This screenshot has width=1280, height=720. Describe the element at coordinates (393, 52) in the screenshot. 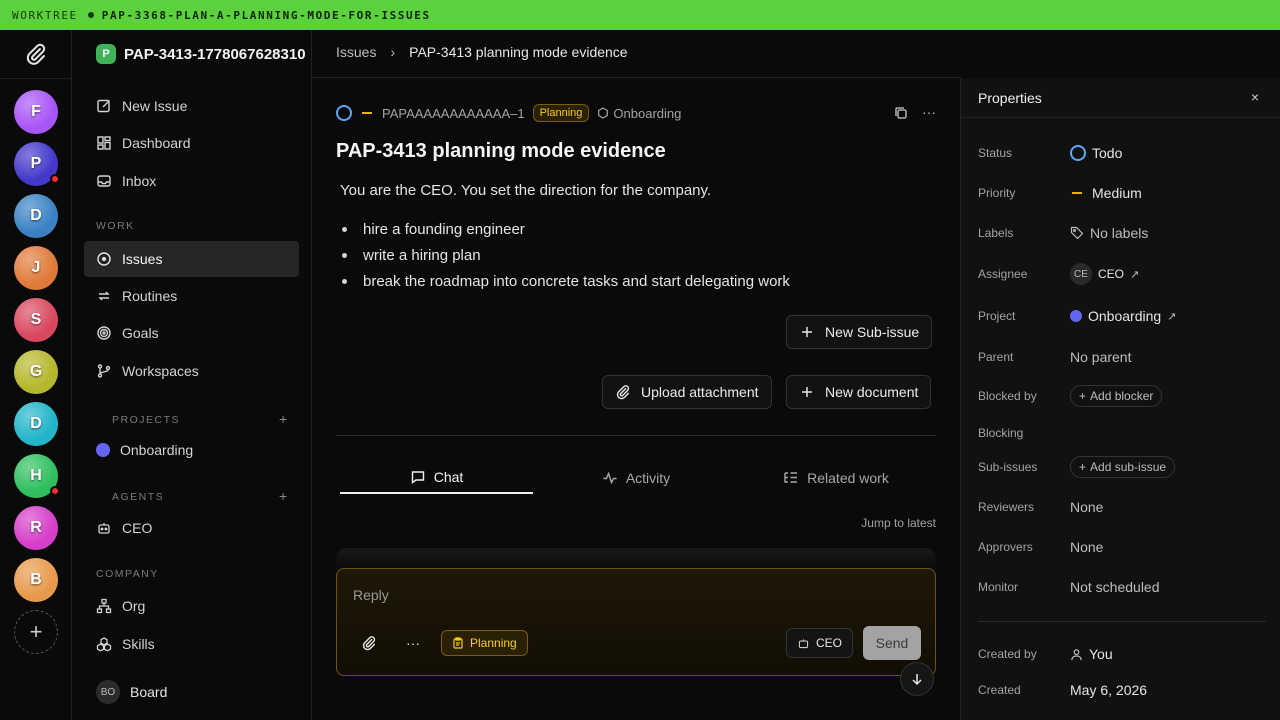

I see `chevron-right-icon: ›` at that location.